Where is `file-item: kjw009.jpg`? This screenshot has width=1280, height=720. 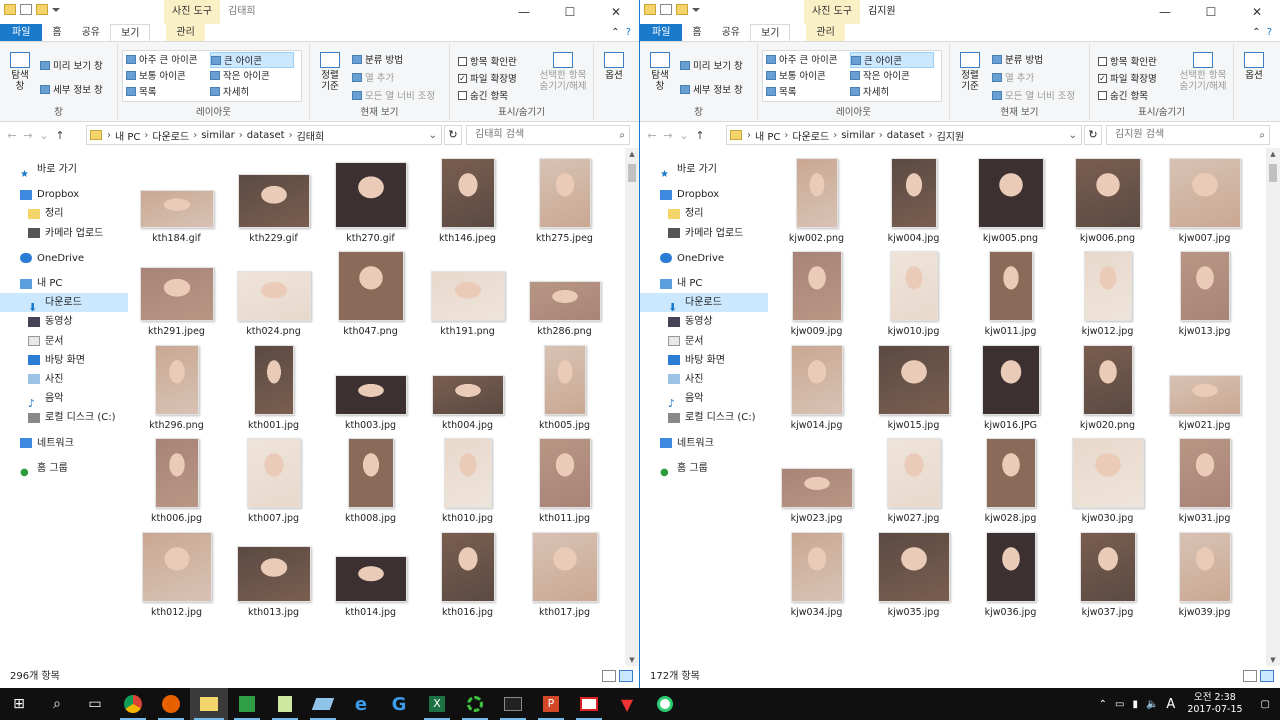
file-item: kjw009.jpg is located at coordinates (816, 293).